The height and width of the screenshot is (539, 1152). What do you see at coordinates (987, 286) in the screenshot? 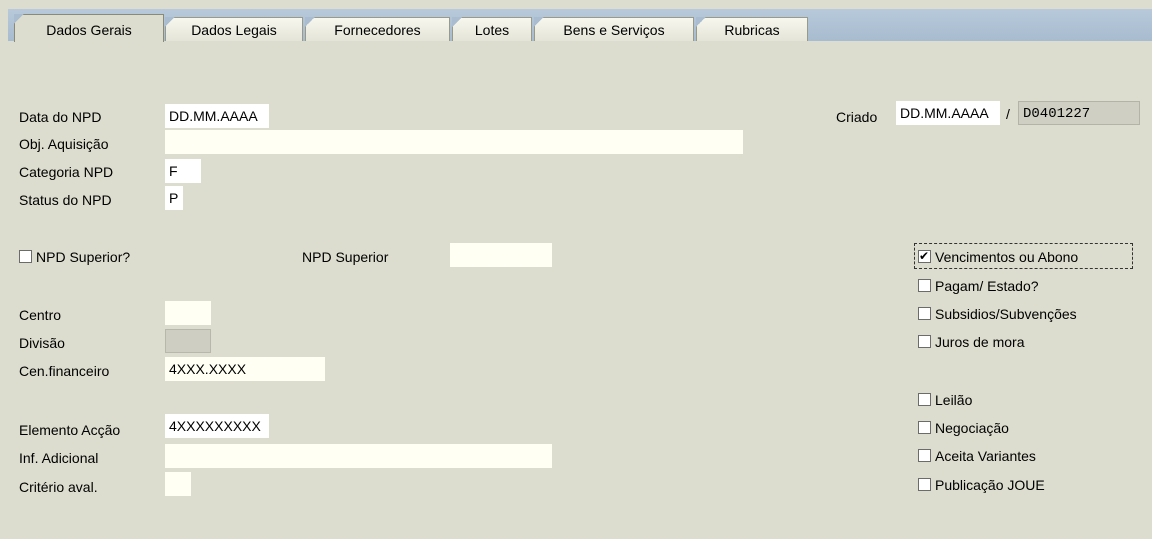
I see `pagam-estado-label: Pagam/ Estado?` at bounding box center [987, 286].